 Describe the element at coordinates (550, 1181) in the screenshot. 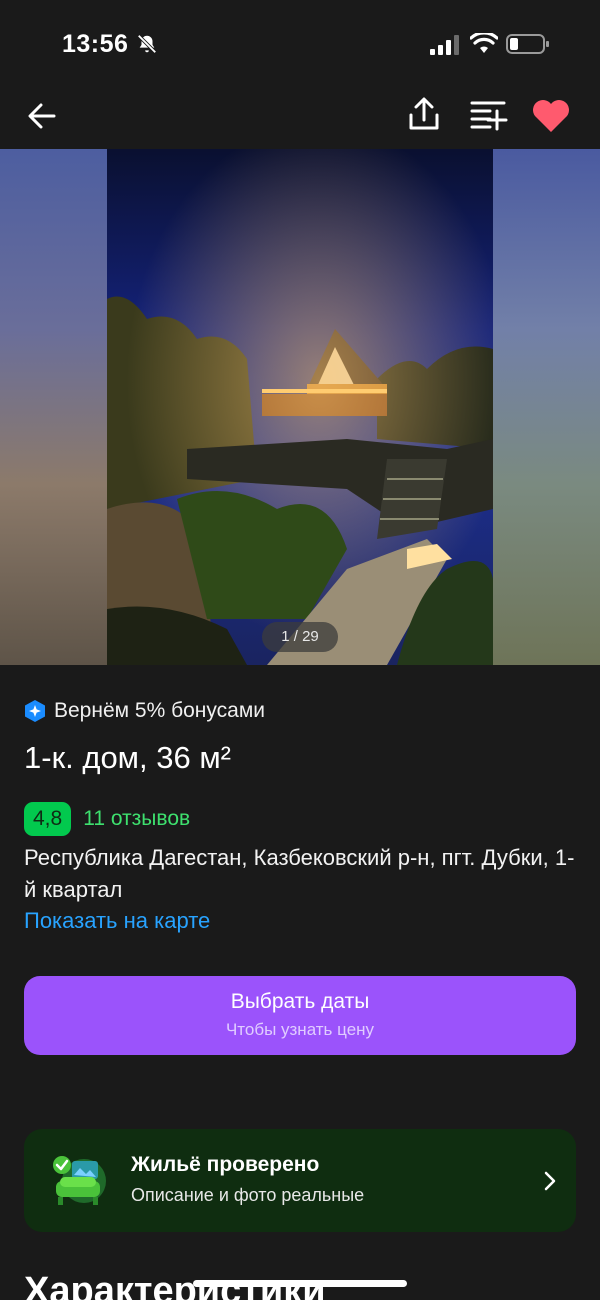

I see `chevron-right-icon` at that location.